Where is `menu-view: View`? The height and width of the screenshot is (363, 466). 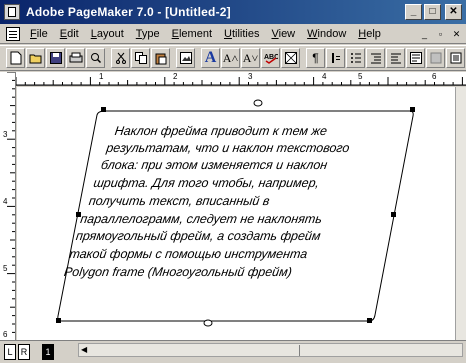
menu-view: View is located at coordinates (283, 34).